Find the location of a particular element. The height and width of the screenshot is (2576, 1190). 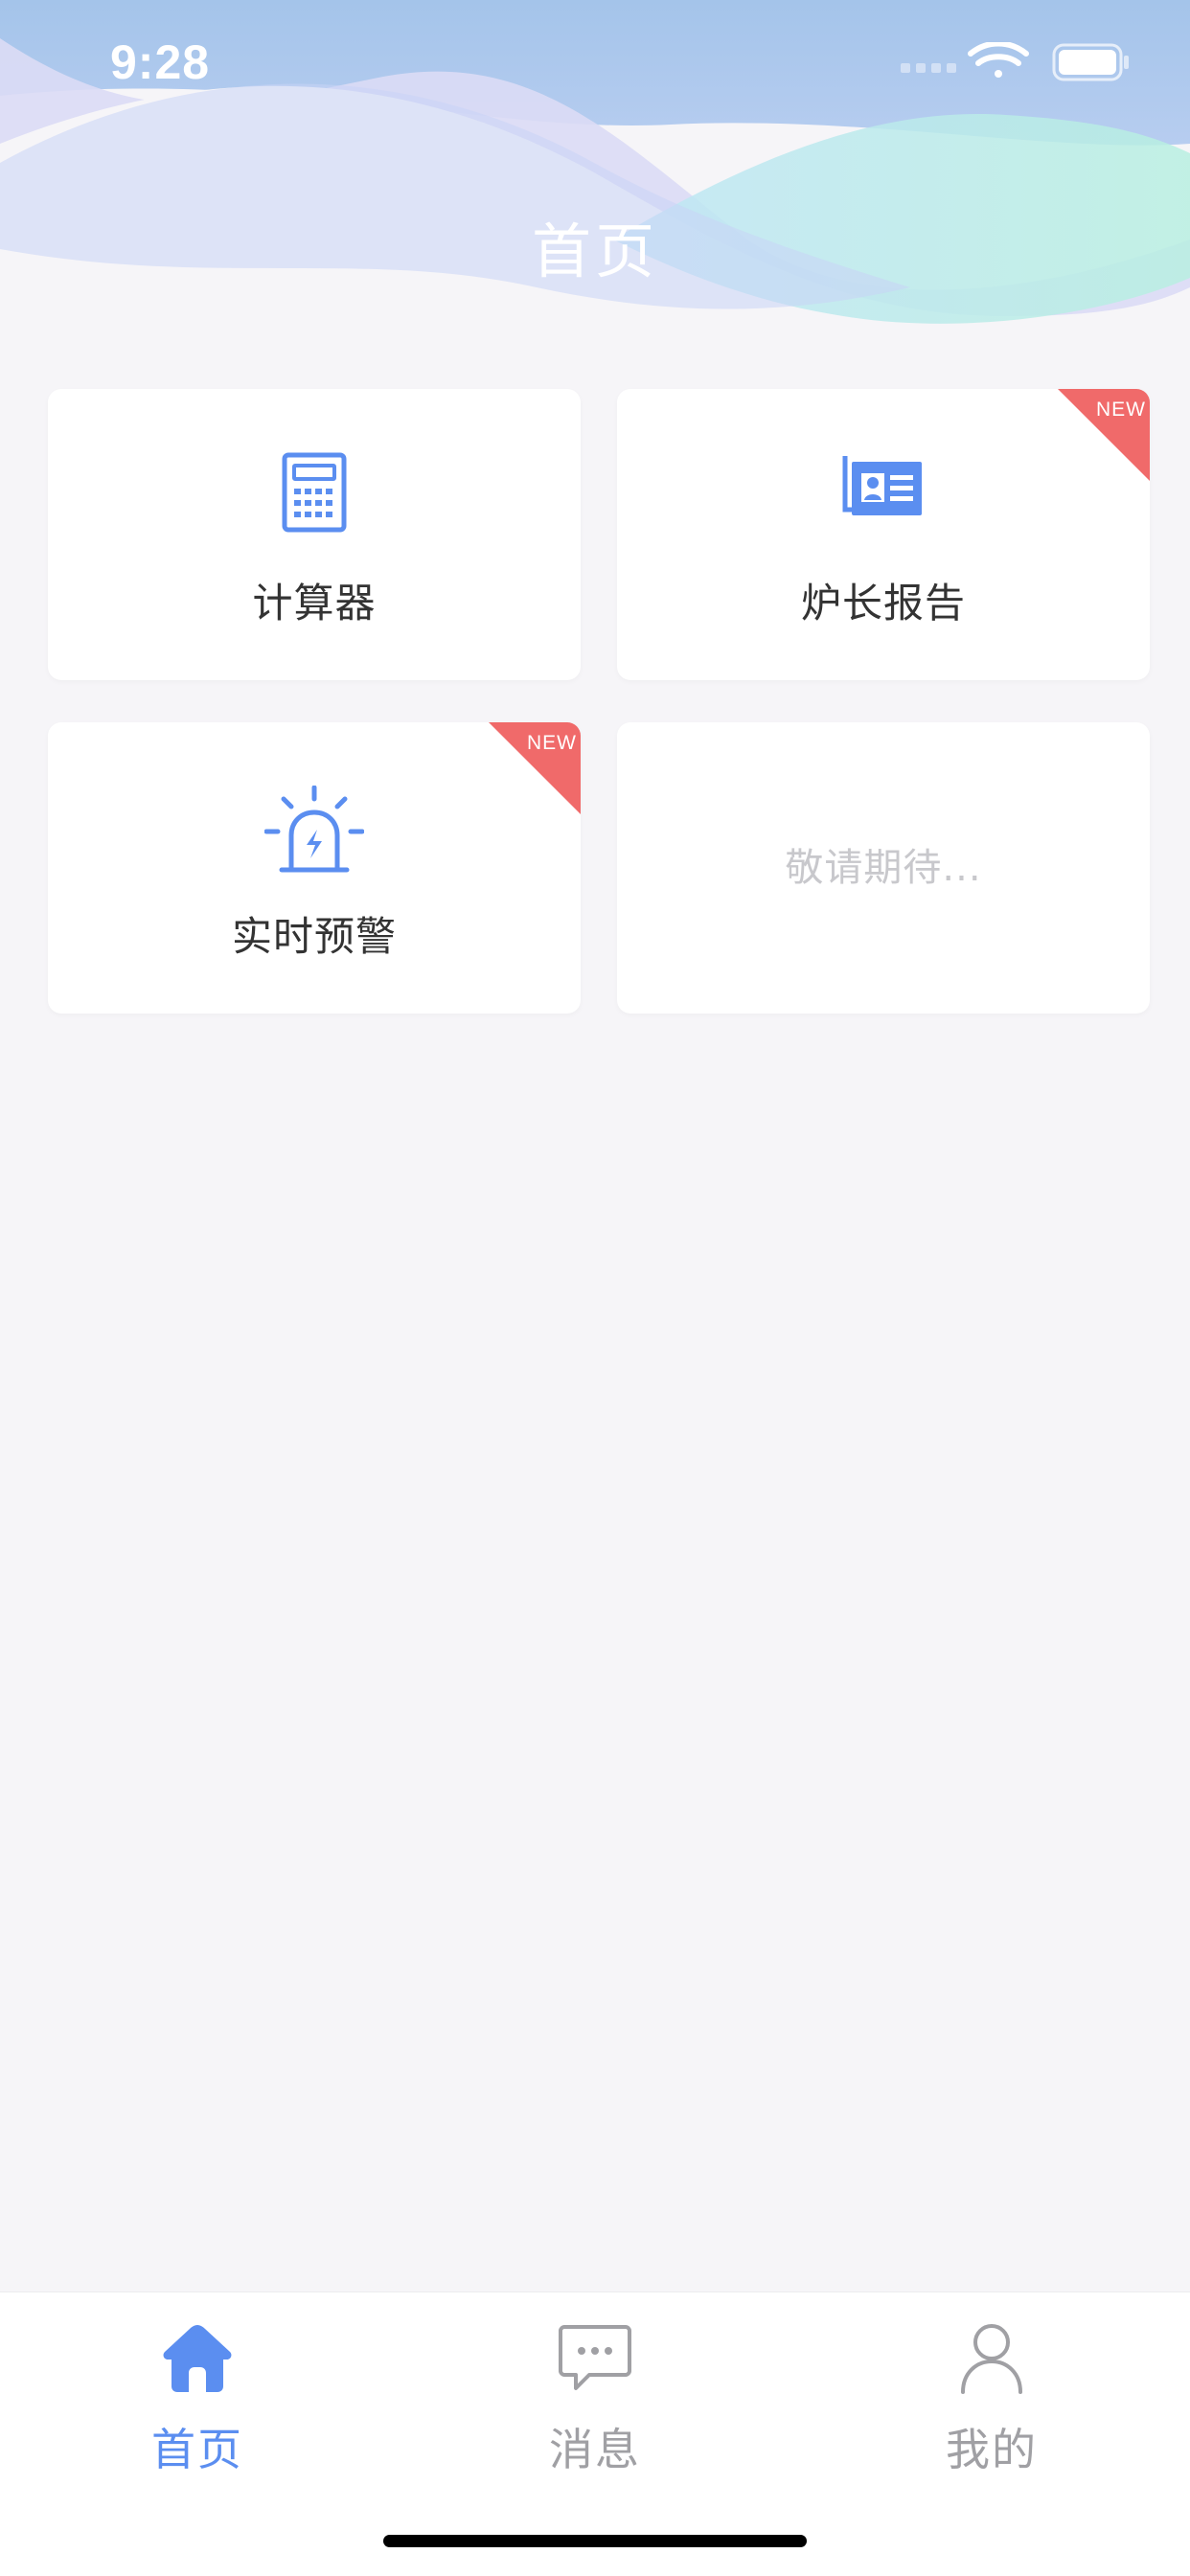

message-icon is located at coordinates (595, 2358).